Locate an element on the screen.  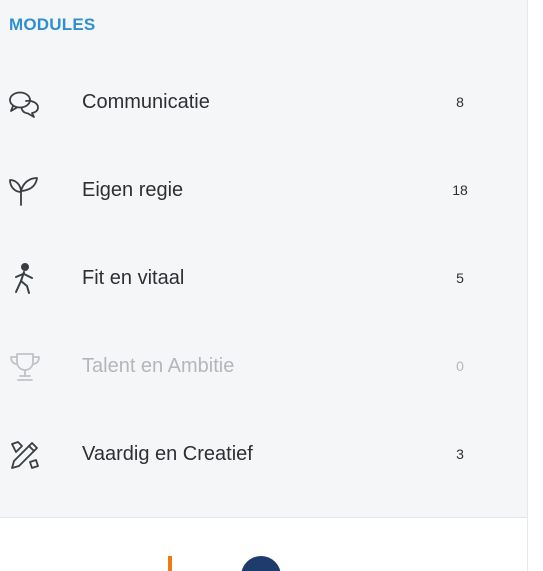
sidebar-item-vaardig-en-creatief: Vaardig en Creatief 3 is located at coordinates (264, 454).